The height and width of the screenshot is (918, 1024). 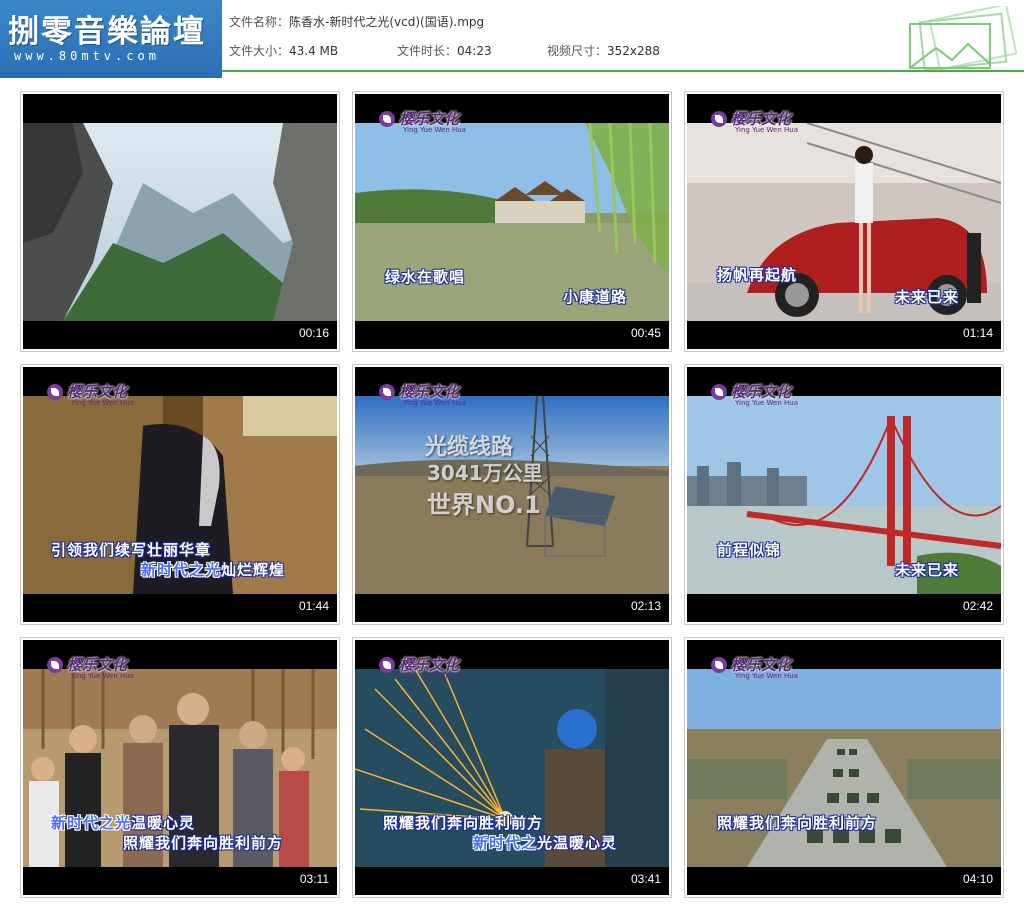 What do you see at coordinates (253, 570) in the screenshot?
I see `subtitle-rest: 灿烂辉煌` at bounding box center [253, 570].